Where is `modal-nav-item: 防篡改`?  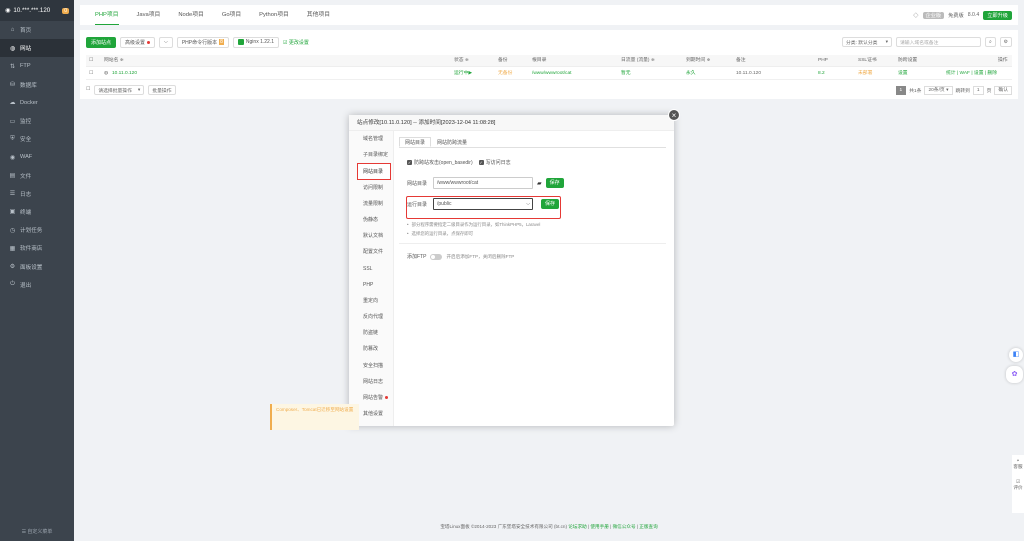
modal-nav-item: 防篡改 is located at coordinates (371, 349).